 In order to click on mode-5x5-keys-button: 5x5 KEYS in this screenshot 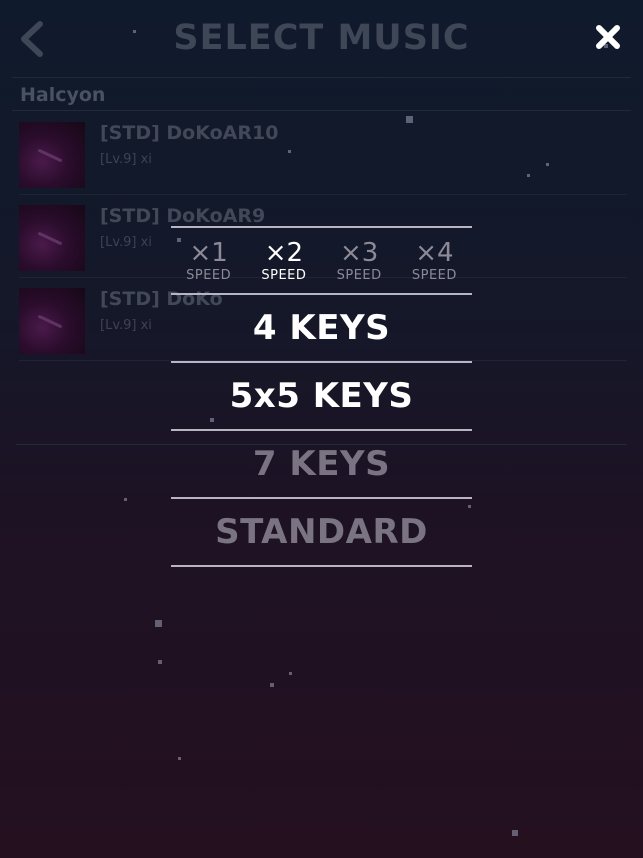, I will do `click(321, 396)`.